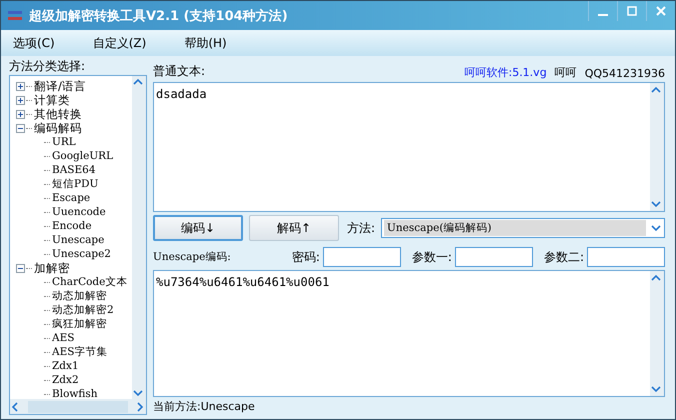 This screenshot has width=676, height=420. What do you see at coordinates (34, 43) in the screenshot?
I see `menu-item: 选项(C)` at bounding box center [34, 43].